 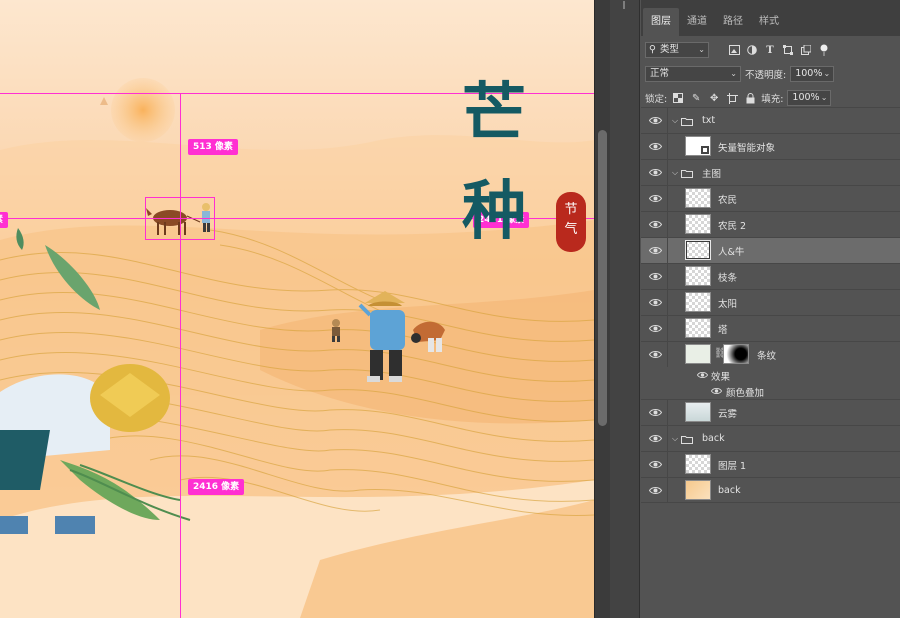 What do you see at coordinates (812, 74) in the screenshot?
I see `opacity-field: 100% ⌄` at bounding box center [812, 74].